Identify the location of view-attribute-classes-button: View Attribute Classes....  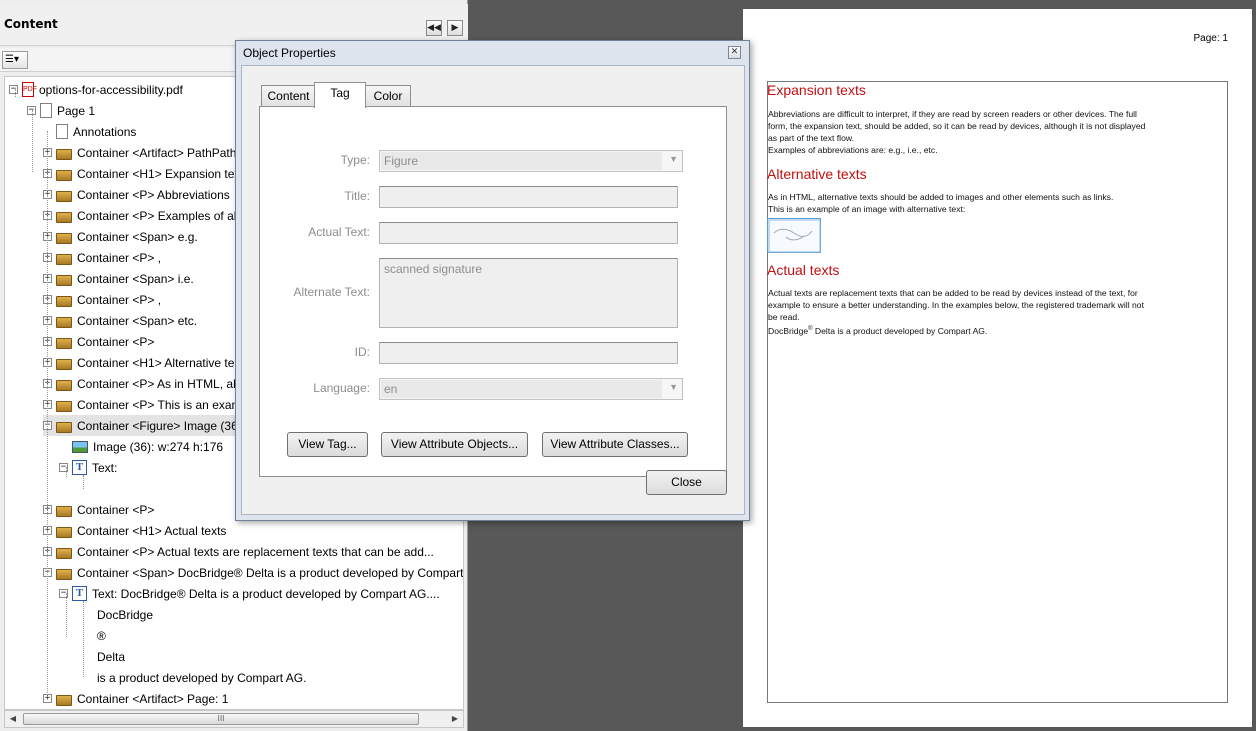
(615, 444).